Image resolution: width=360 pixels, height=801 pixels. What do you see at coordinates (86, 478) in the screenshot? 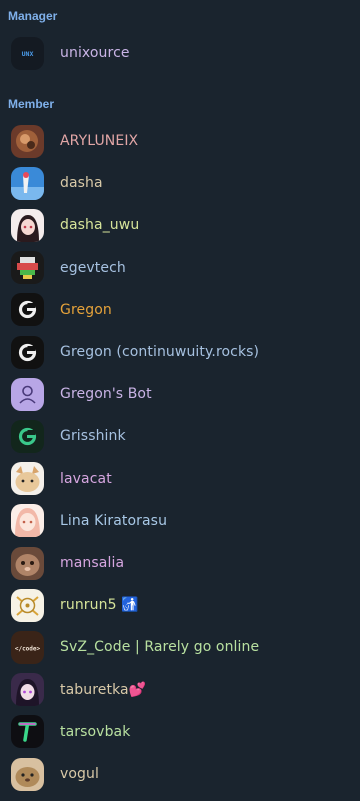
I see `member-name: lavacat` at bounding box center [86, 478].